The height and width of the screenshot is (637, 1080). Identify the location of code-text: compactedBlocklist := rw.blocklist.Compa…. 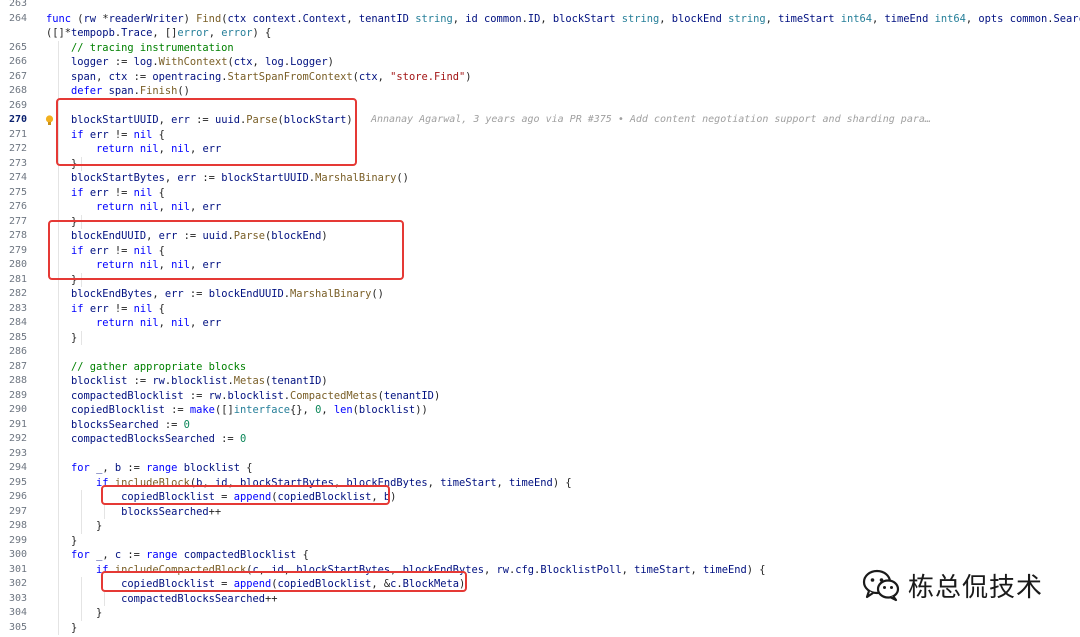
(256, 395).